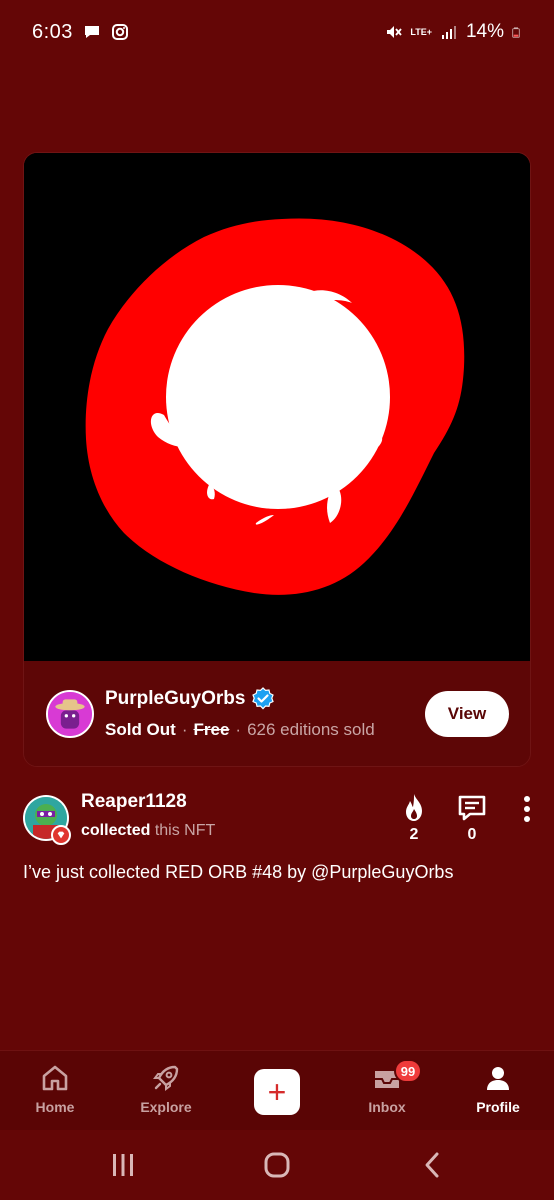 This screenshot has height=1200, width=554. I want to click on status-left: 6:03, so click(80, 32).